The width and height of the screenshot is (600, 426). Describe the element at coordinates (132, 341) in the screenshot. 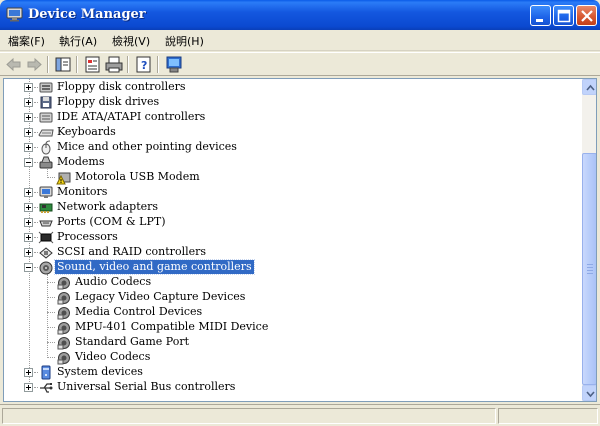

I see `tree-item-label: Standard Game Port` at that location.